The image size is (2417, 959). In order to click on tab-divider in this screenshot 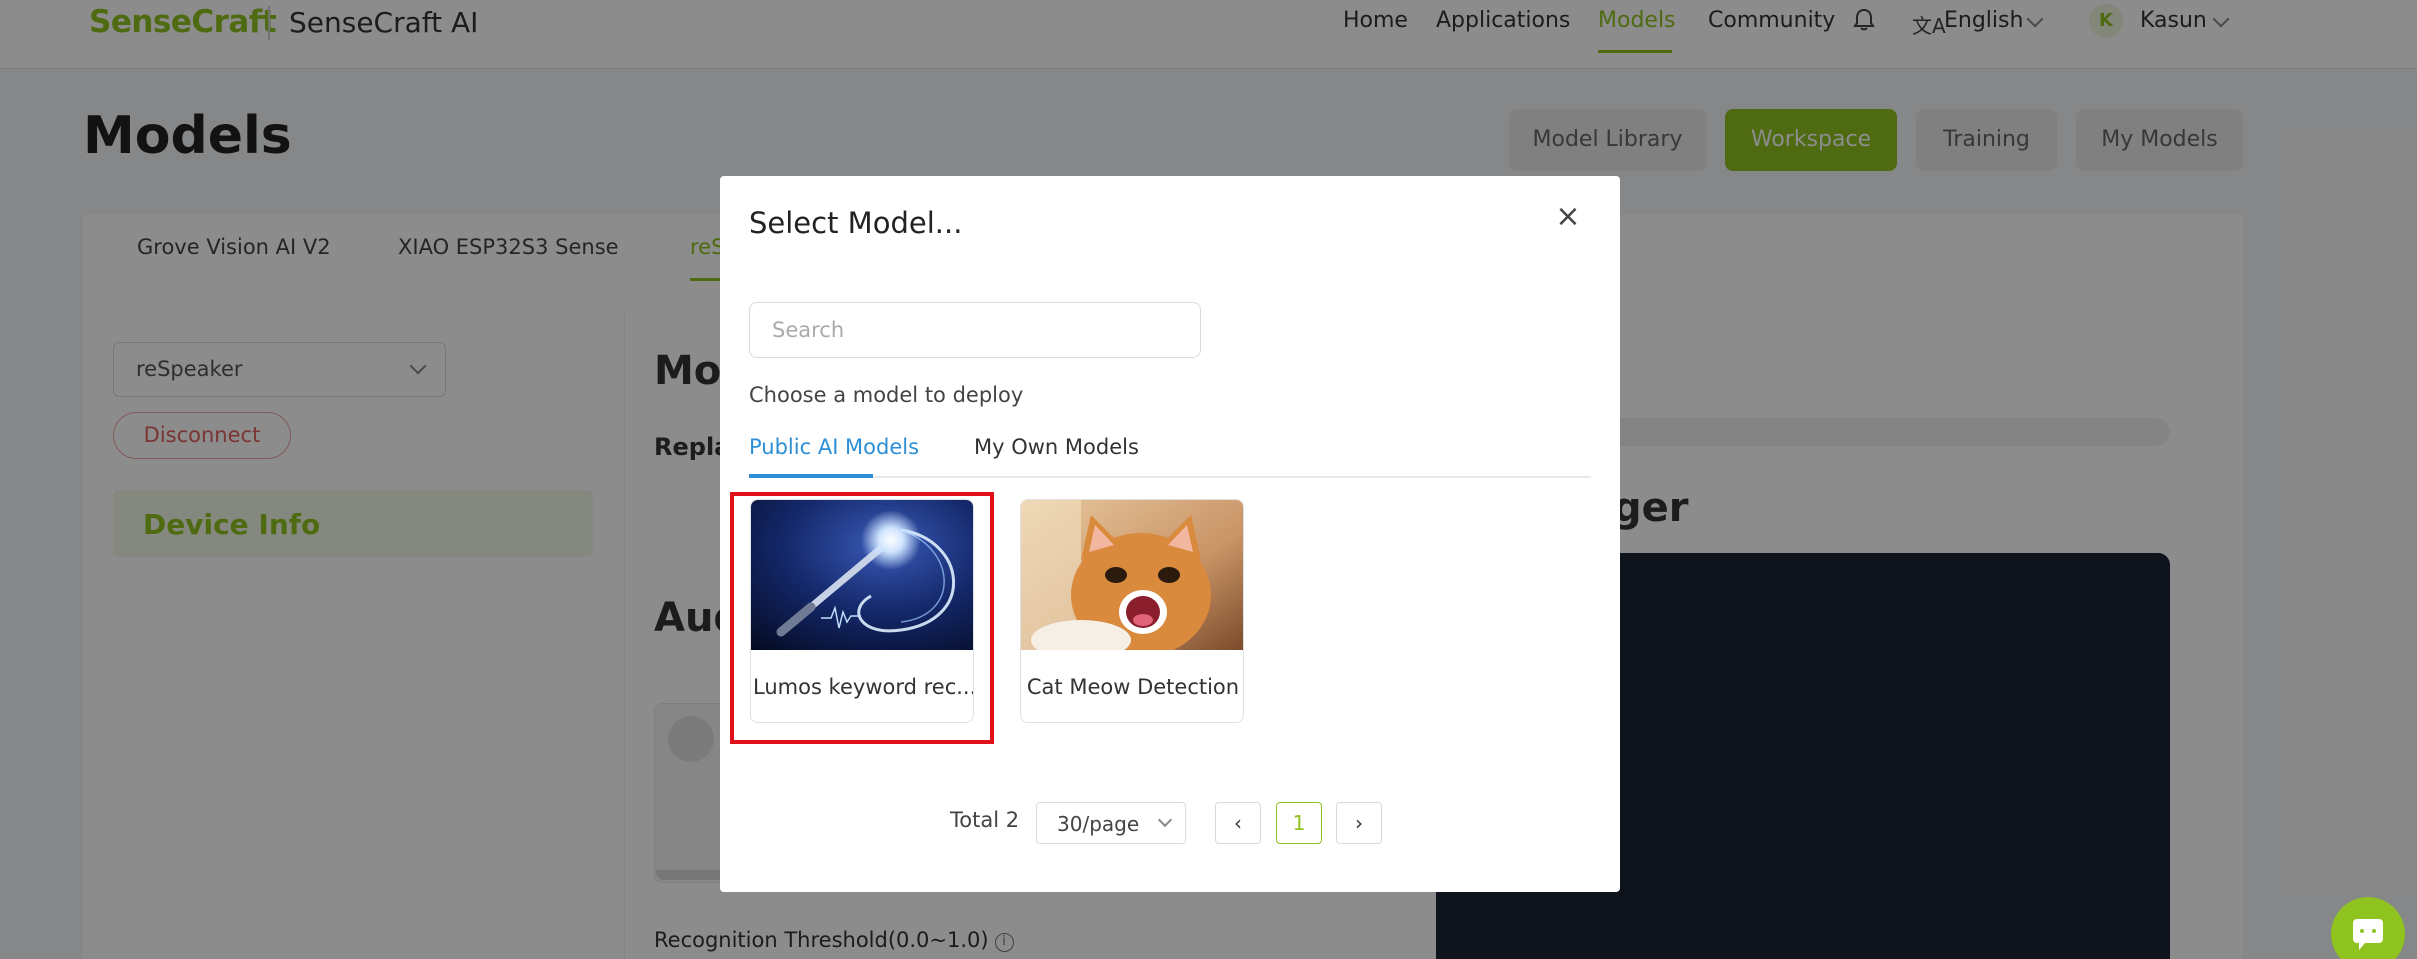, I will do `click(1170, 477)`.